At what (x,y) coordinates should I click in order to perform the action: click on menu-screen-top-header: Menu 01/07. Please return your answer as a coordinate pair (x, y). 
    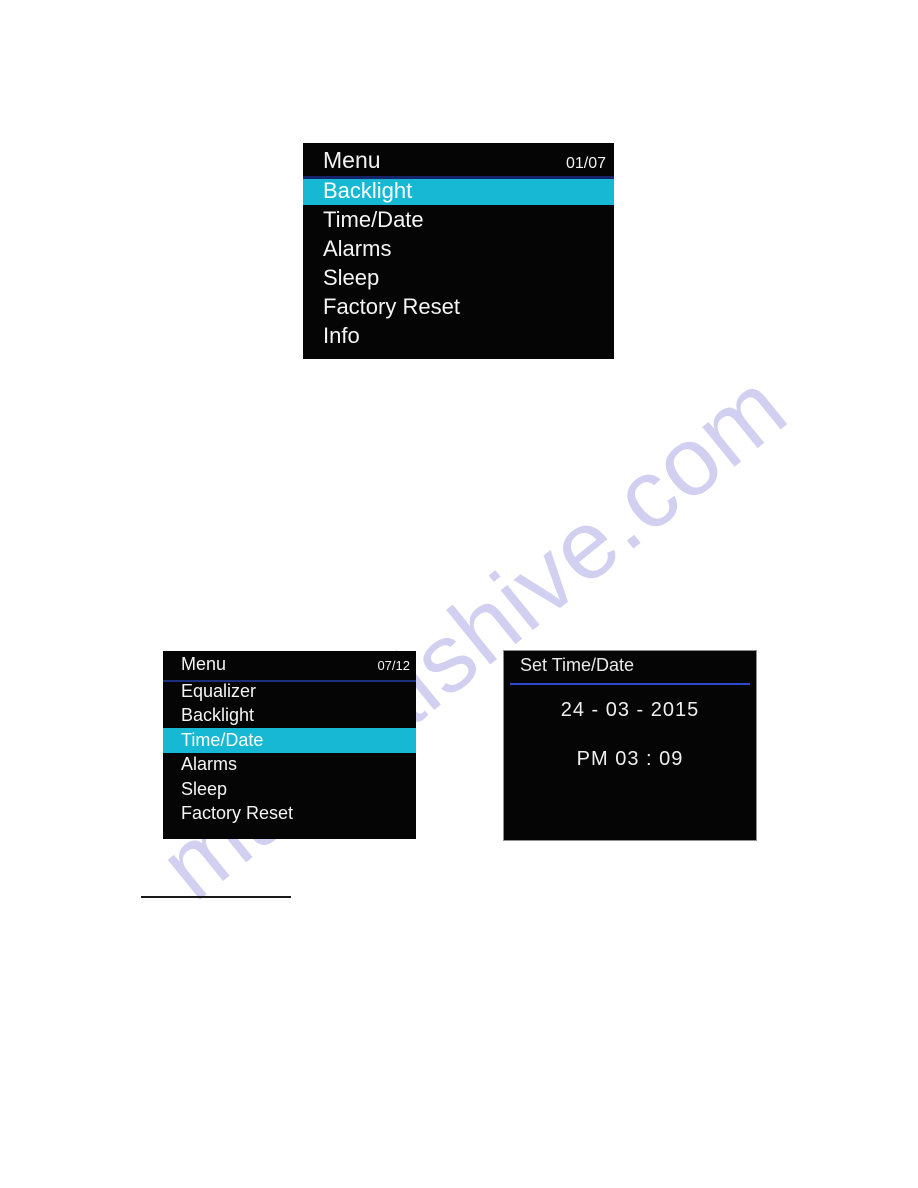
    Looking at the image, I should click on (458, 158).